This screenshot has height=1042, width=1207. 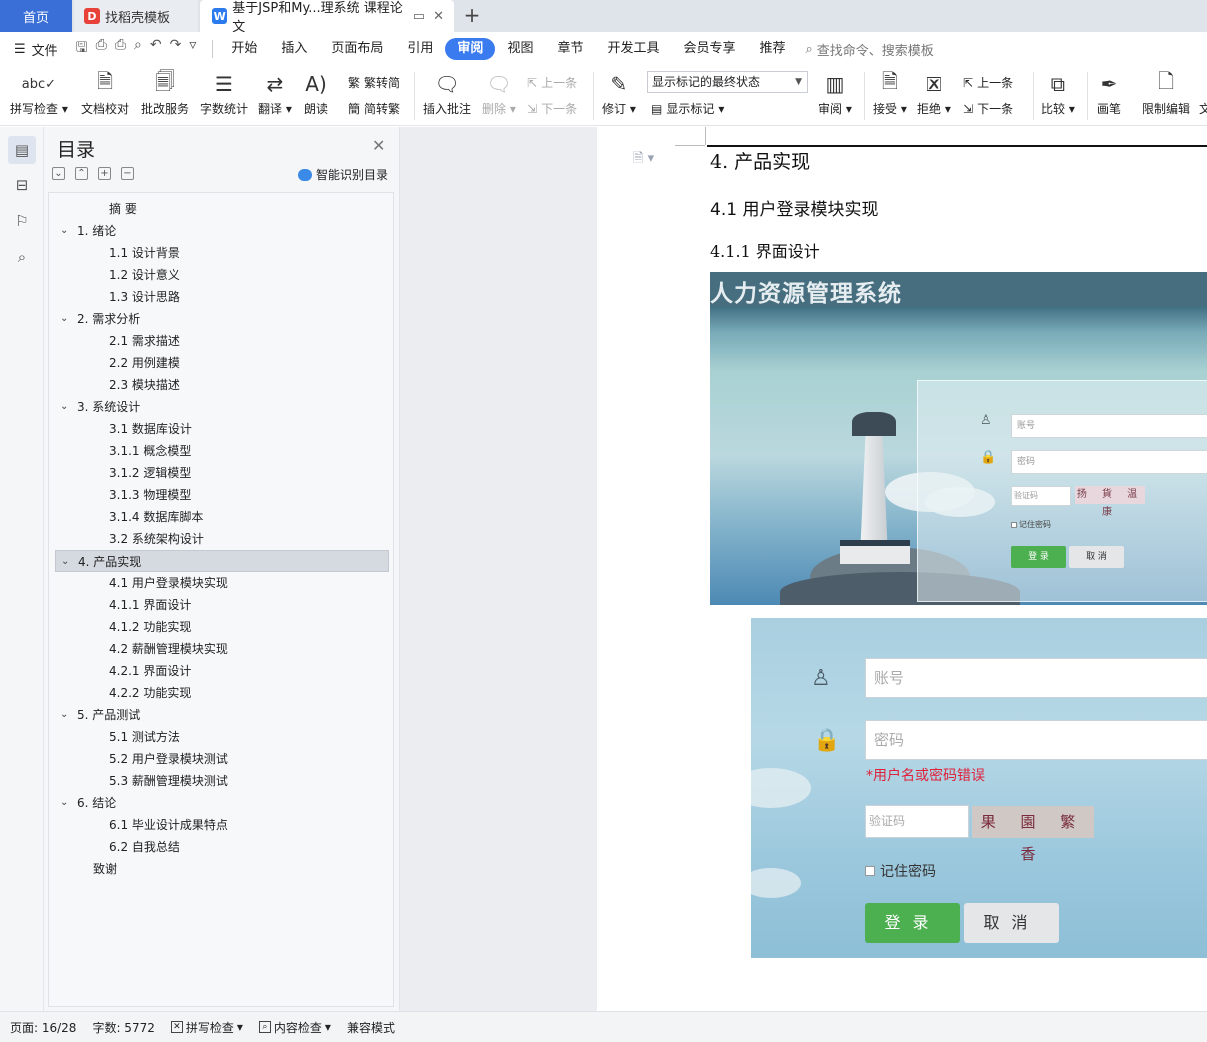 I want to click on to-traditional-button: 簡 简转繁, so click(x=374, y=108).